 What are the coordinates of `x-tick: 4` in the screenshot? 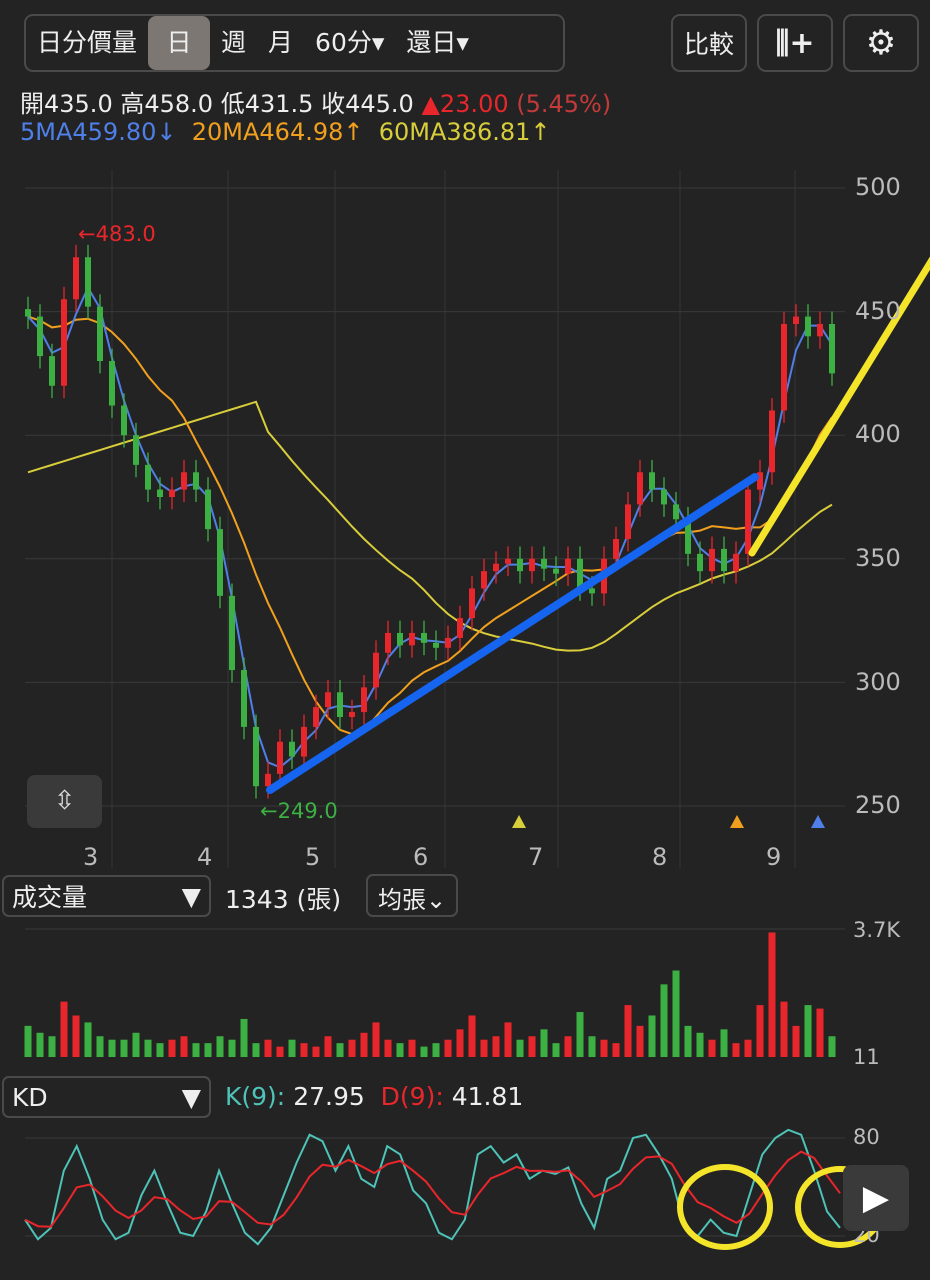 It's located at (205, 857).